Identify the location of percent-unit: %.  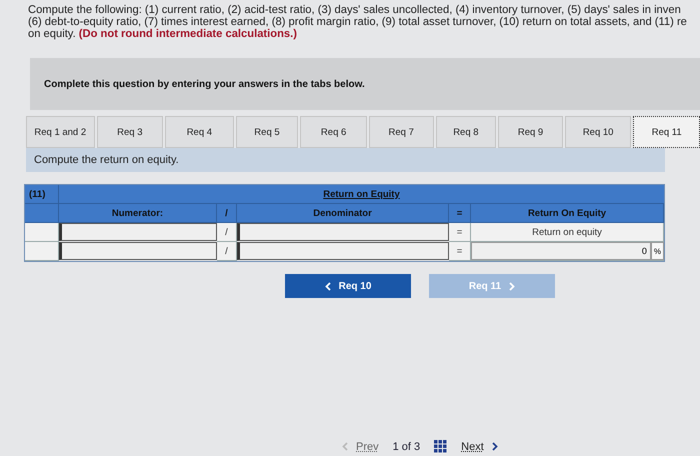
(657, 251).